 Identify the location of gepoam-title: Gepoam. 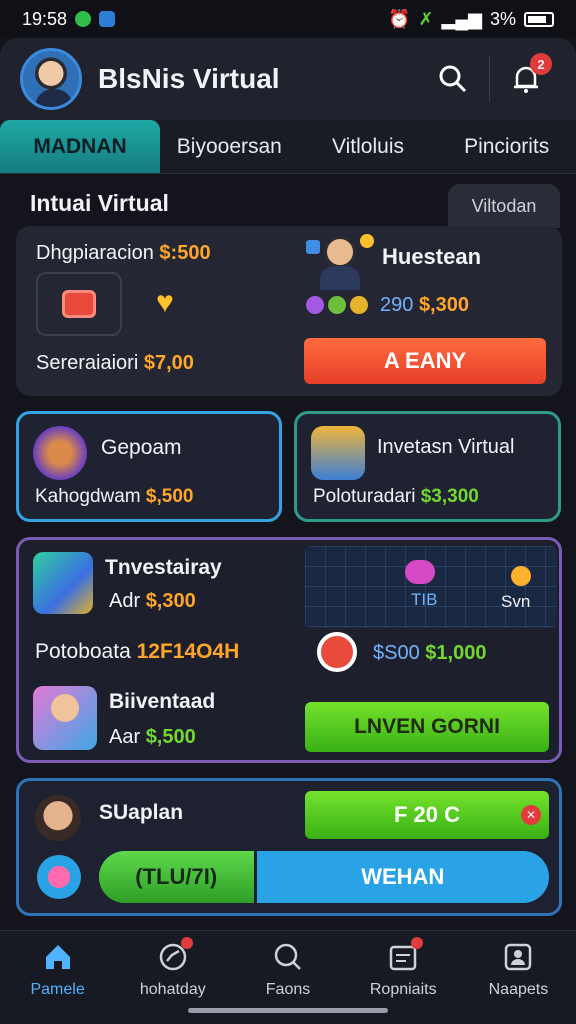
(141, 447).